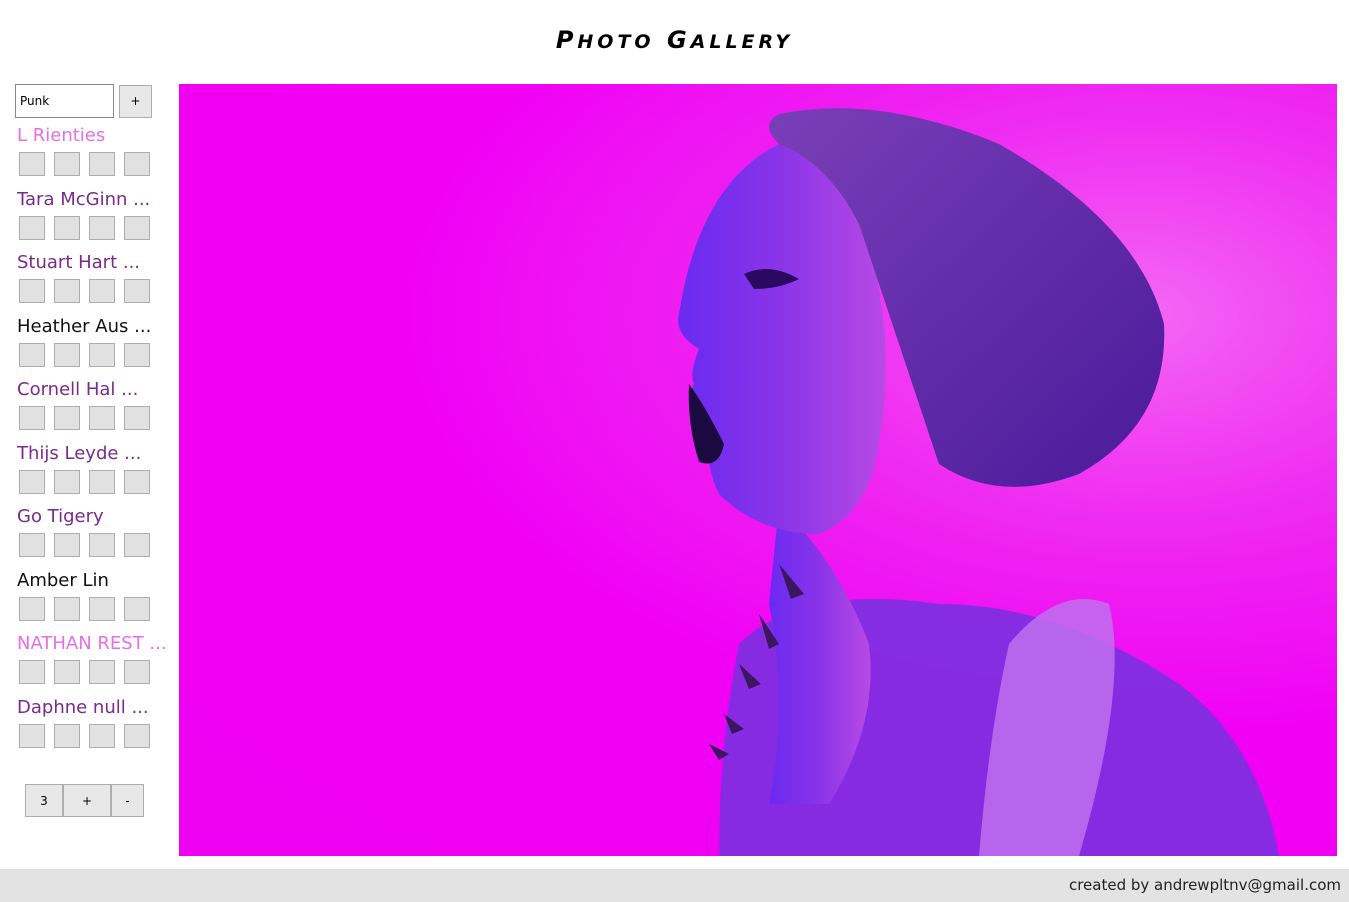 This screenshot has width=1349, height=902. I want to click on author-name-link: L Rienties, so click(90, 138).